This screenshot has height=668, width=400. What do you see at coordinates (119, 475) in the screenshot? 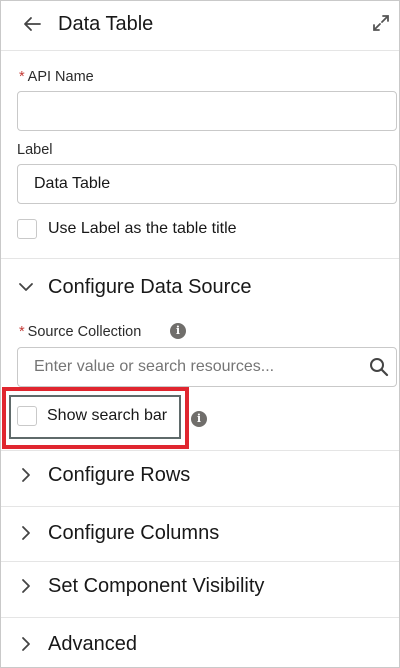
I see `section-title: Configure Rows` at bounding box center [119, 475].